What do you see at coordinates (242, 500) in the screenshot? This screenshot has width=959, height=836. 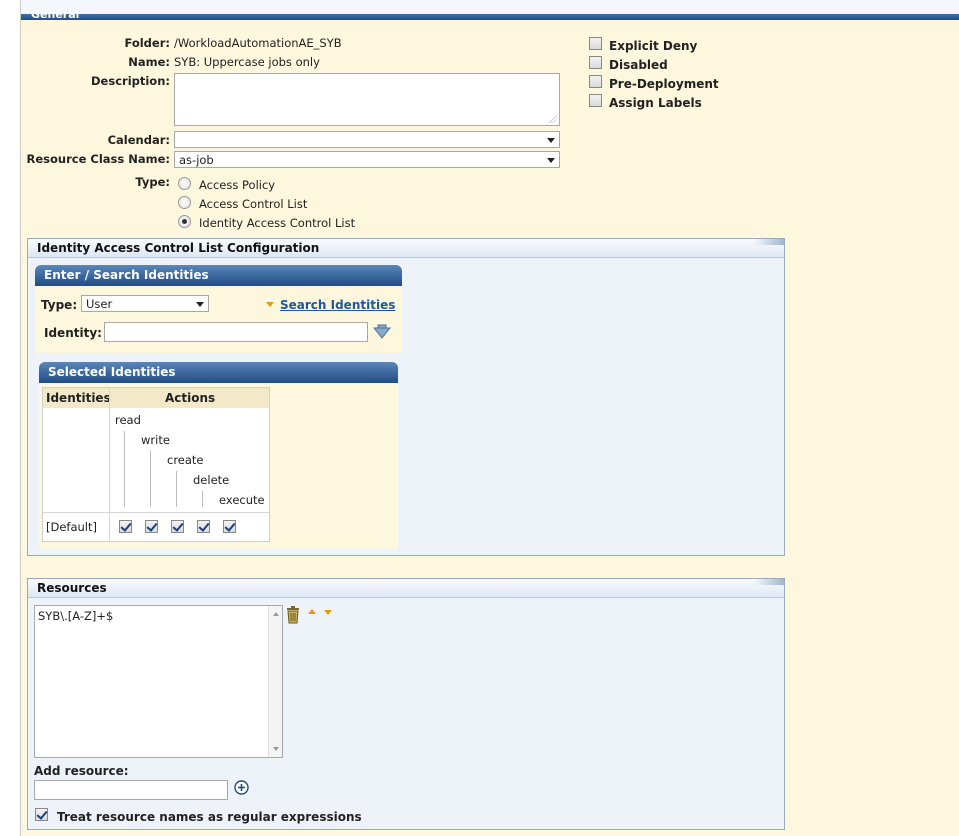 I see `action-label-execute: execute` at bounding box center [242, 500].